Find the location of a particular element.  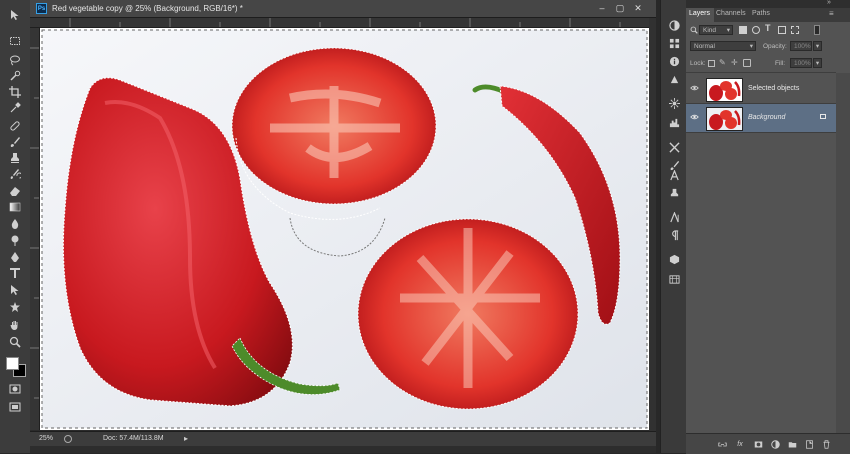

paragraph-icon is located at coordinates (674, 235).